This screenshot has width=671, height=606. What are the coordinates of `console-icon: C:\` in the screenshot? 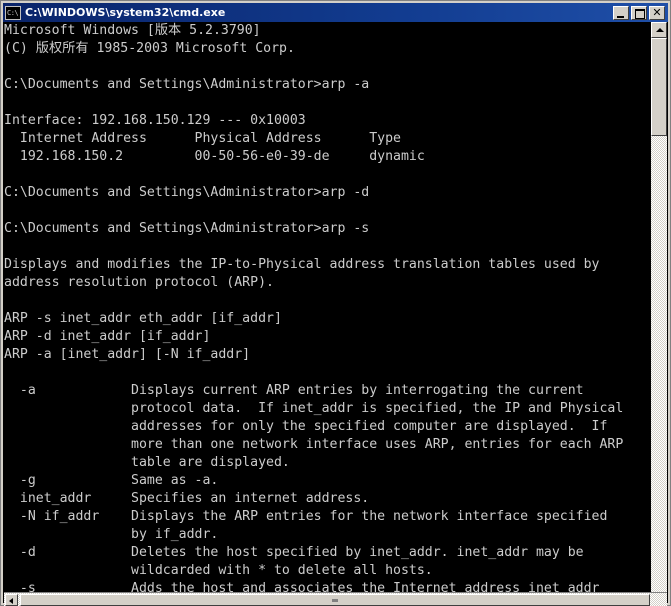 It's located at (13, 12).